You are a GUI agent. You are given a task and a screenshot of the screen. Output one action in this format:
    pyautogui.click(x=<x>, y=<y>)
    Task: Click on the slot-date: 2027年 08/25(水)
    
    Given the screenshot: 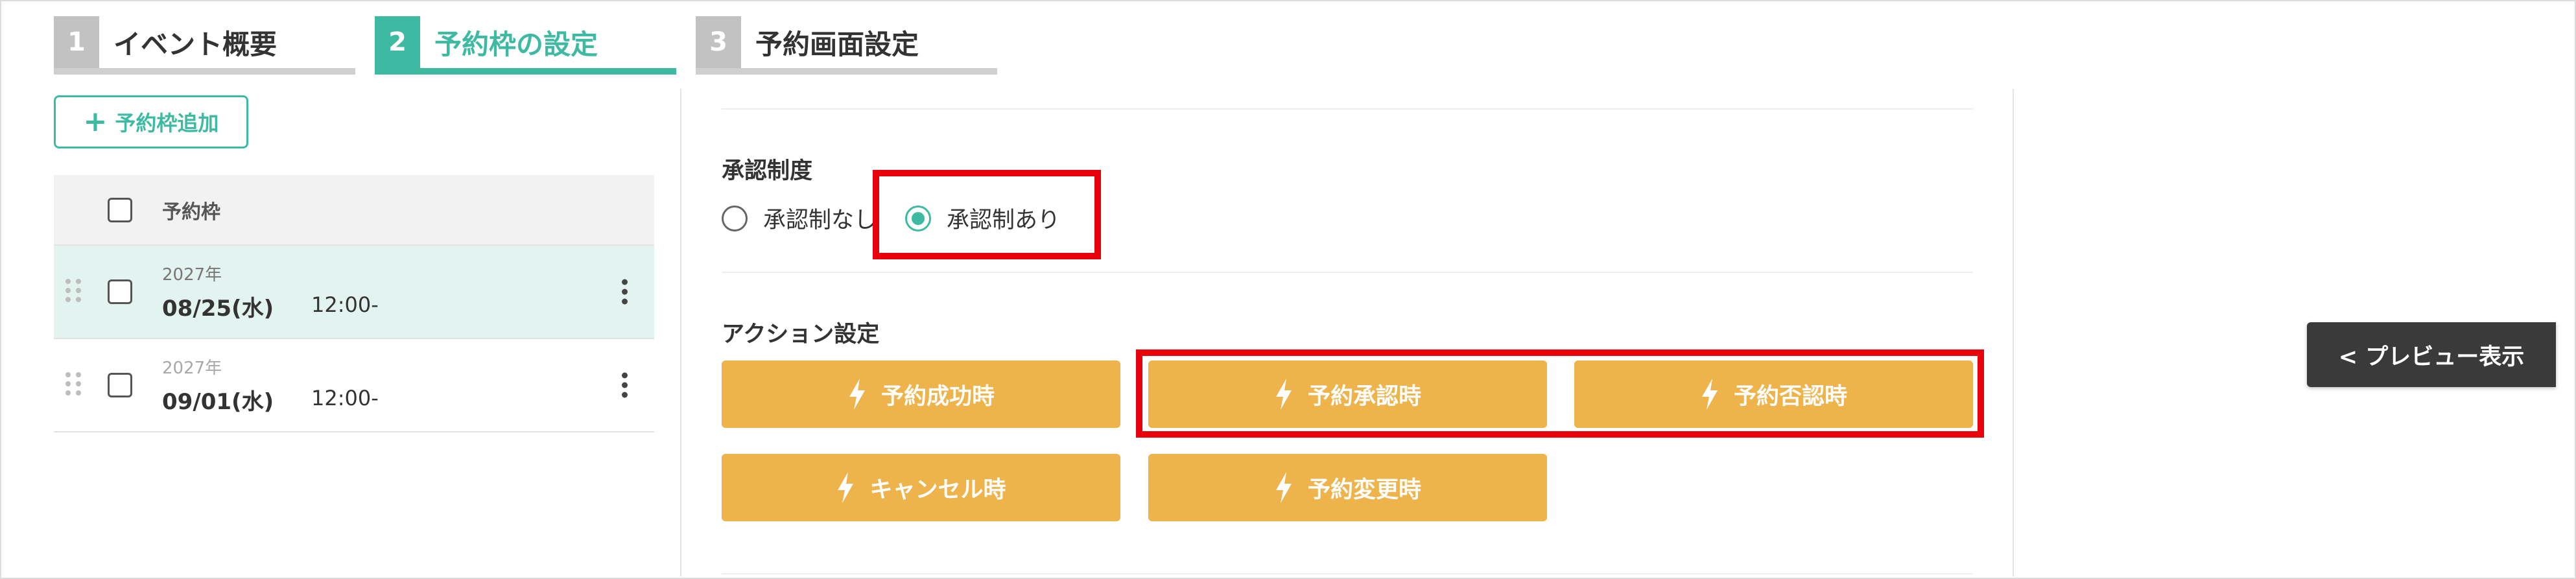 What is the action you would take?
    pyautogui.click(x=236, y=292)
    